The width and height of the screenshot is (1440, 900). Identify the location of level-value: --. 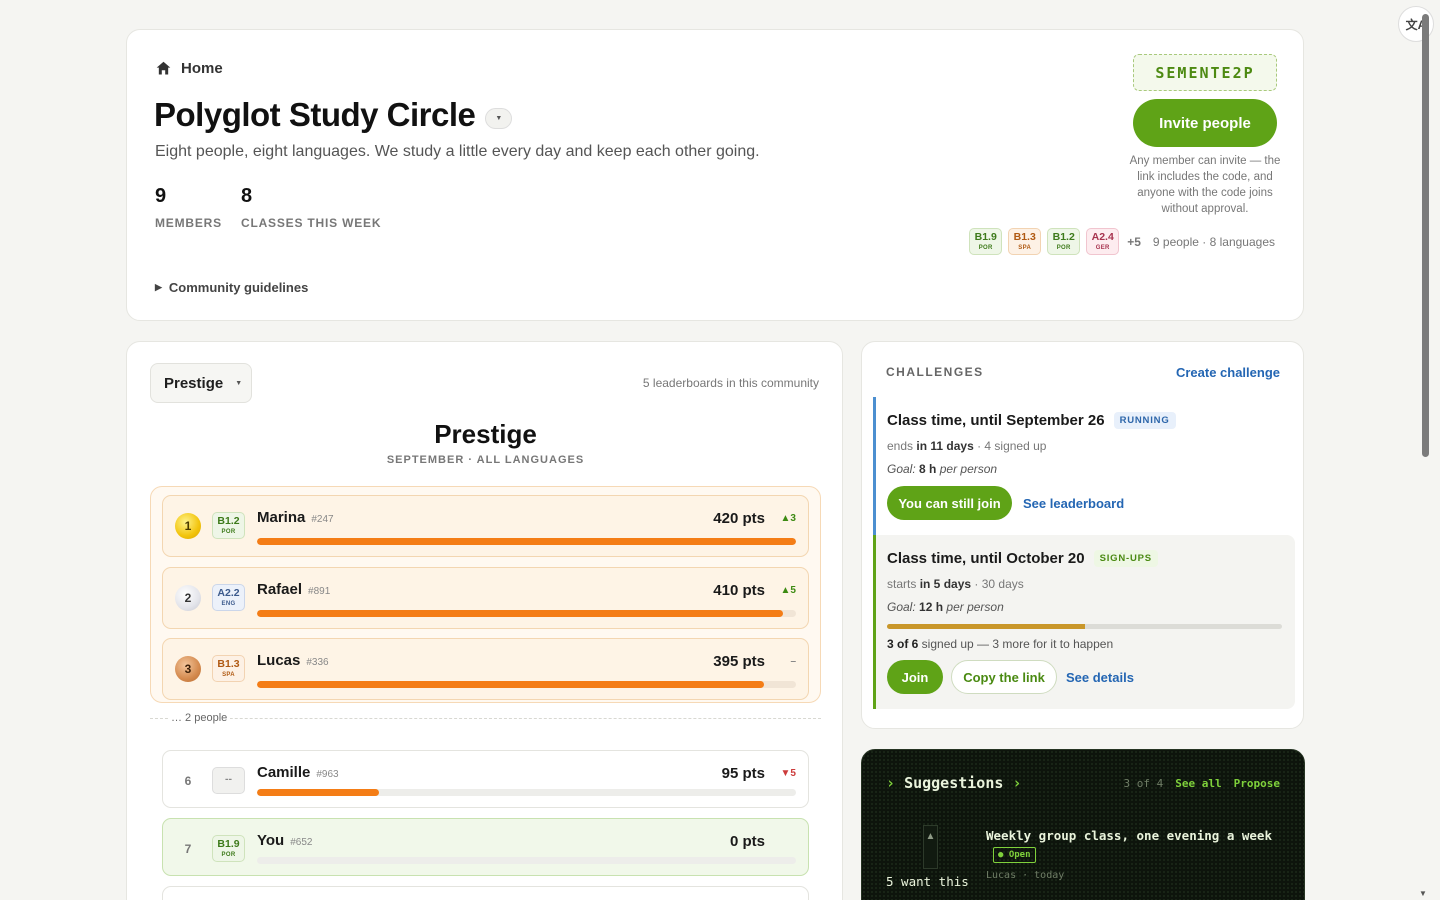
(228, 779).